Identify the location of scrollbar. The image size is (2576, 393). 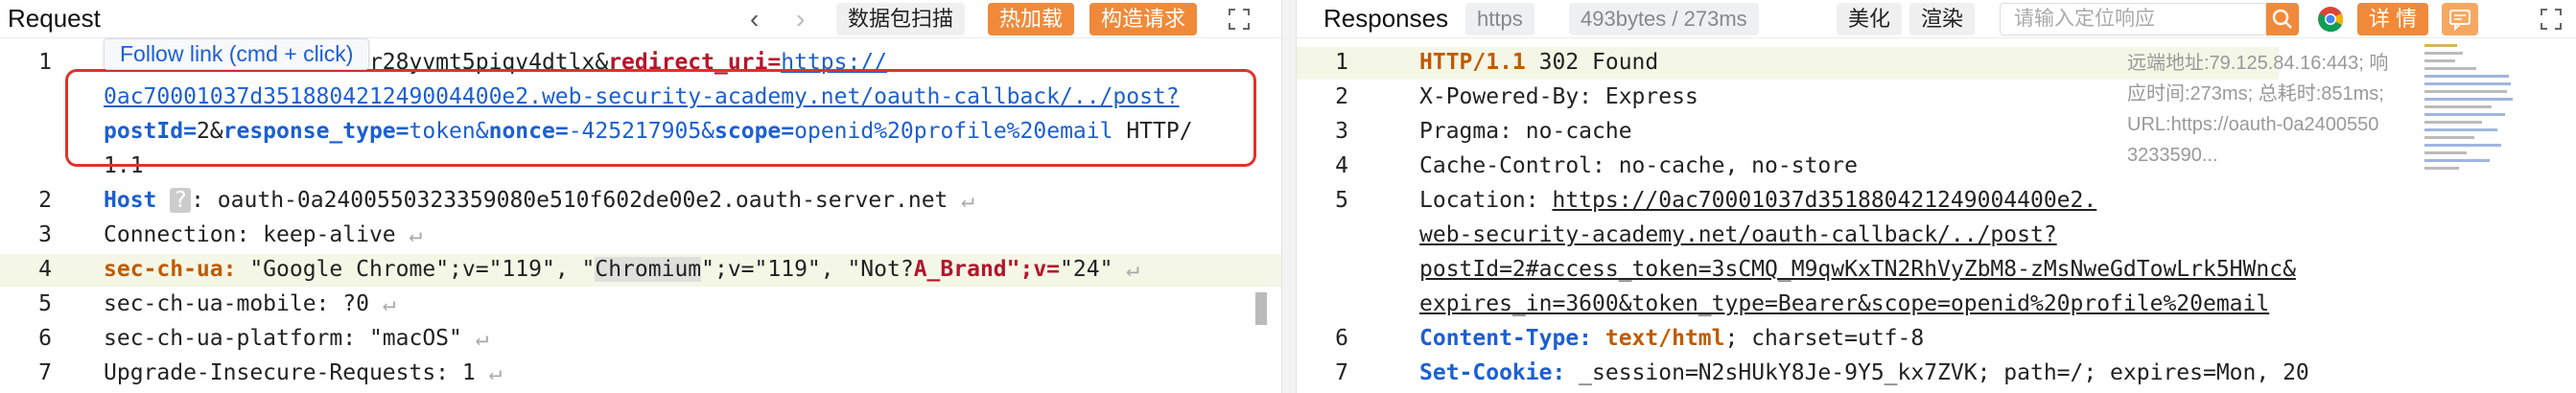
(1261, 308).